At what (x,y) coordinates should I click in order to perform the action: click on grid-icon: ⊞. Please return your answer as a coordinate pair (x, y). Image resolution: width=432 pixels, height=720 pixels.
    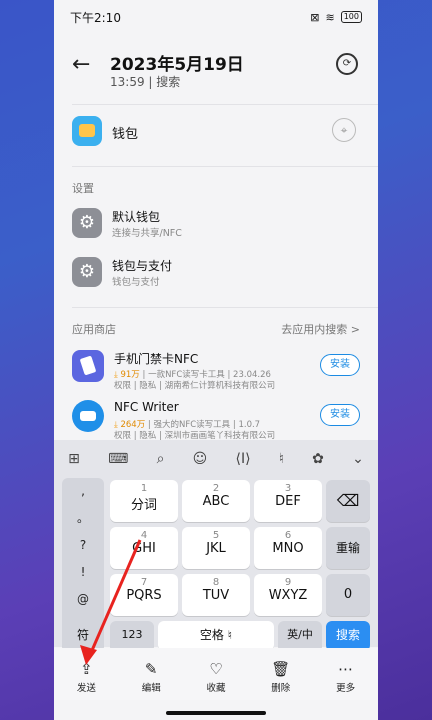
    Looking at the image, I should click on (74, 459).